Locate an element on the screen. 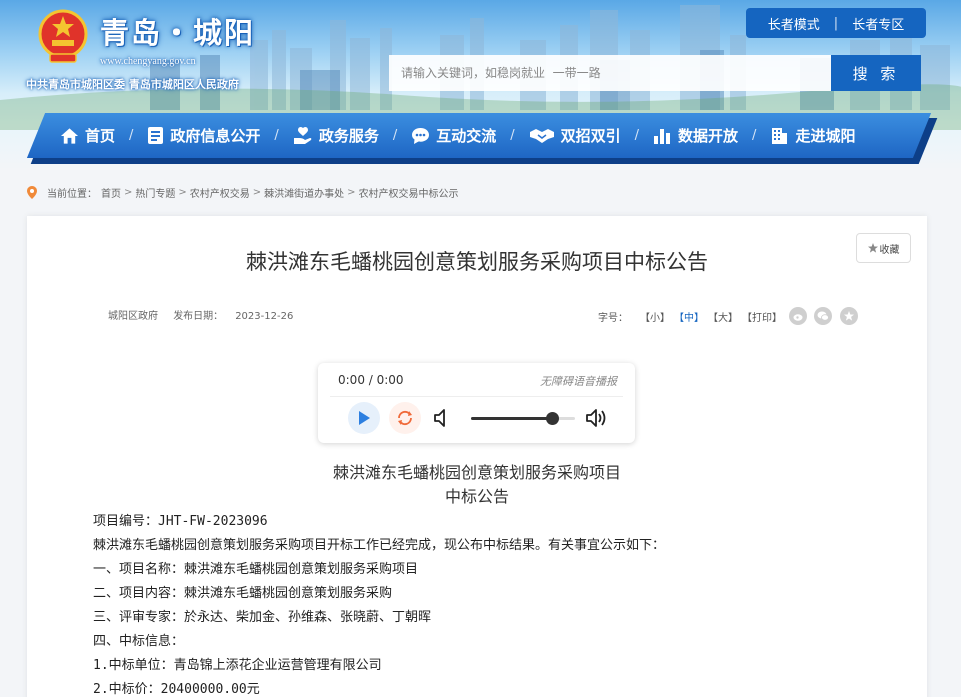  font-large-button: 【大】 is located at coordinates (723, 316).